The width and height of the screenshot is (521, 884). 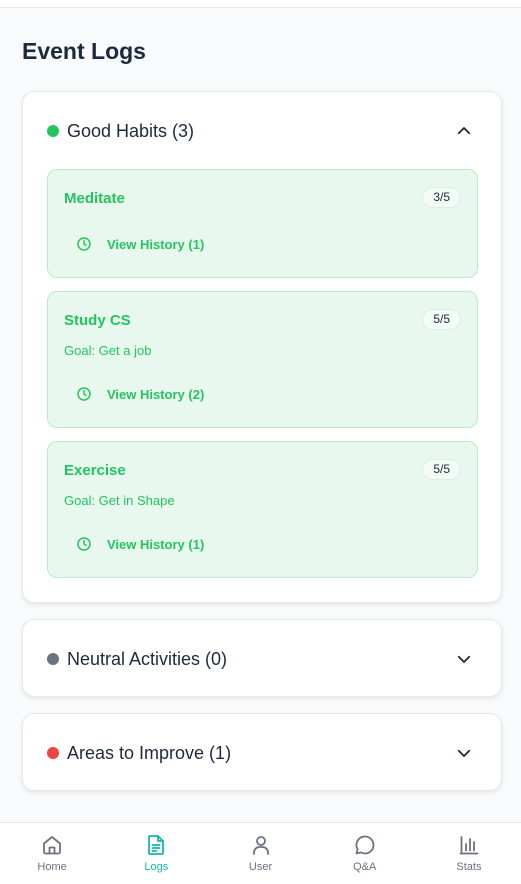 I want to click on good-status-dot, so click(x=53, y=131).